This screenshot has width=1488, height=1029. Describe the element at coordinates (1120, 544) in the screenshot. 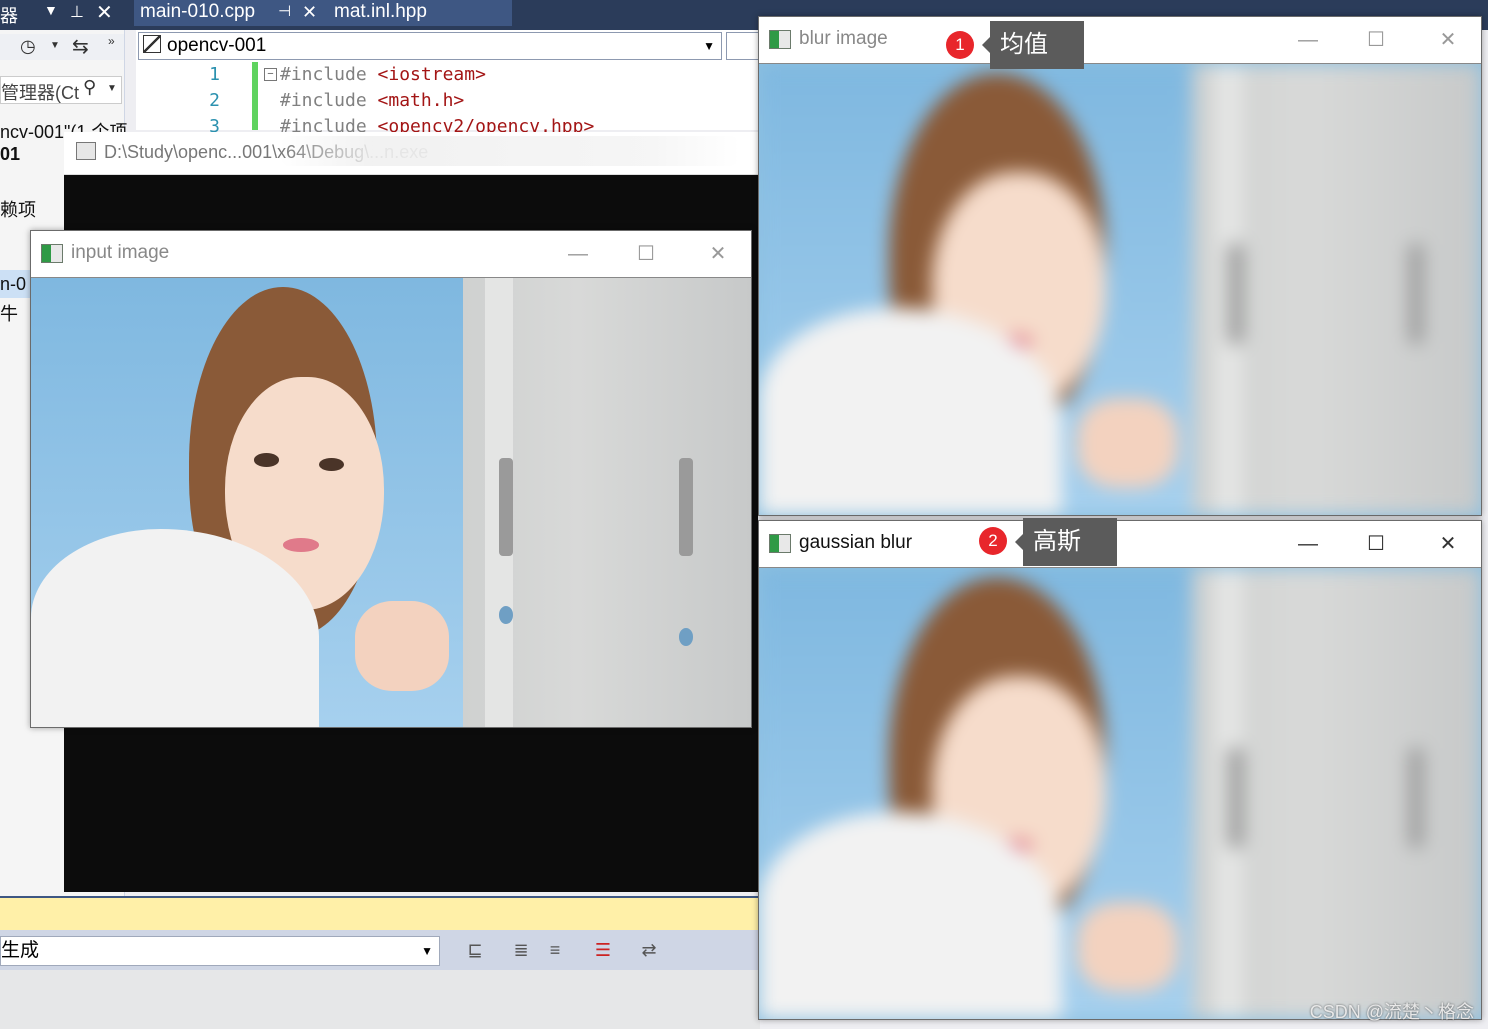

I see `title-bar: gaussian blur — ☐ ✕` at that location.